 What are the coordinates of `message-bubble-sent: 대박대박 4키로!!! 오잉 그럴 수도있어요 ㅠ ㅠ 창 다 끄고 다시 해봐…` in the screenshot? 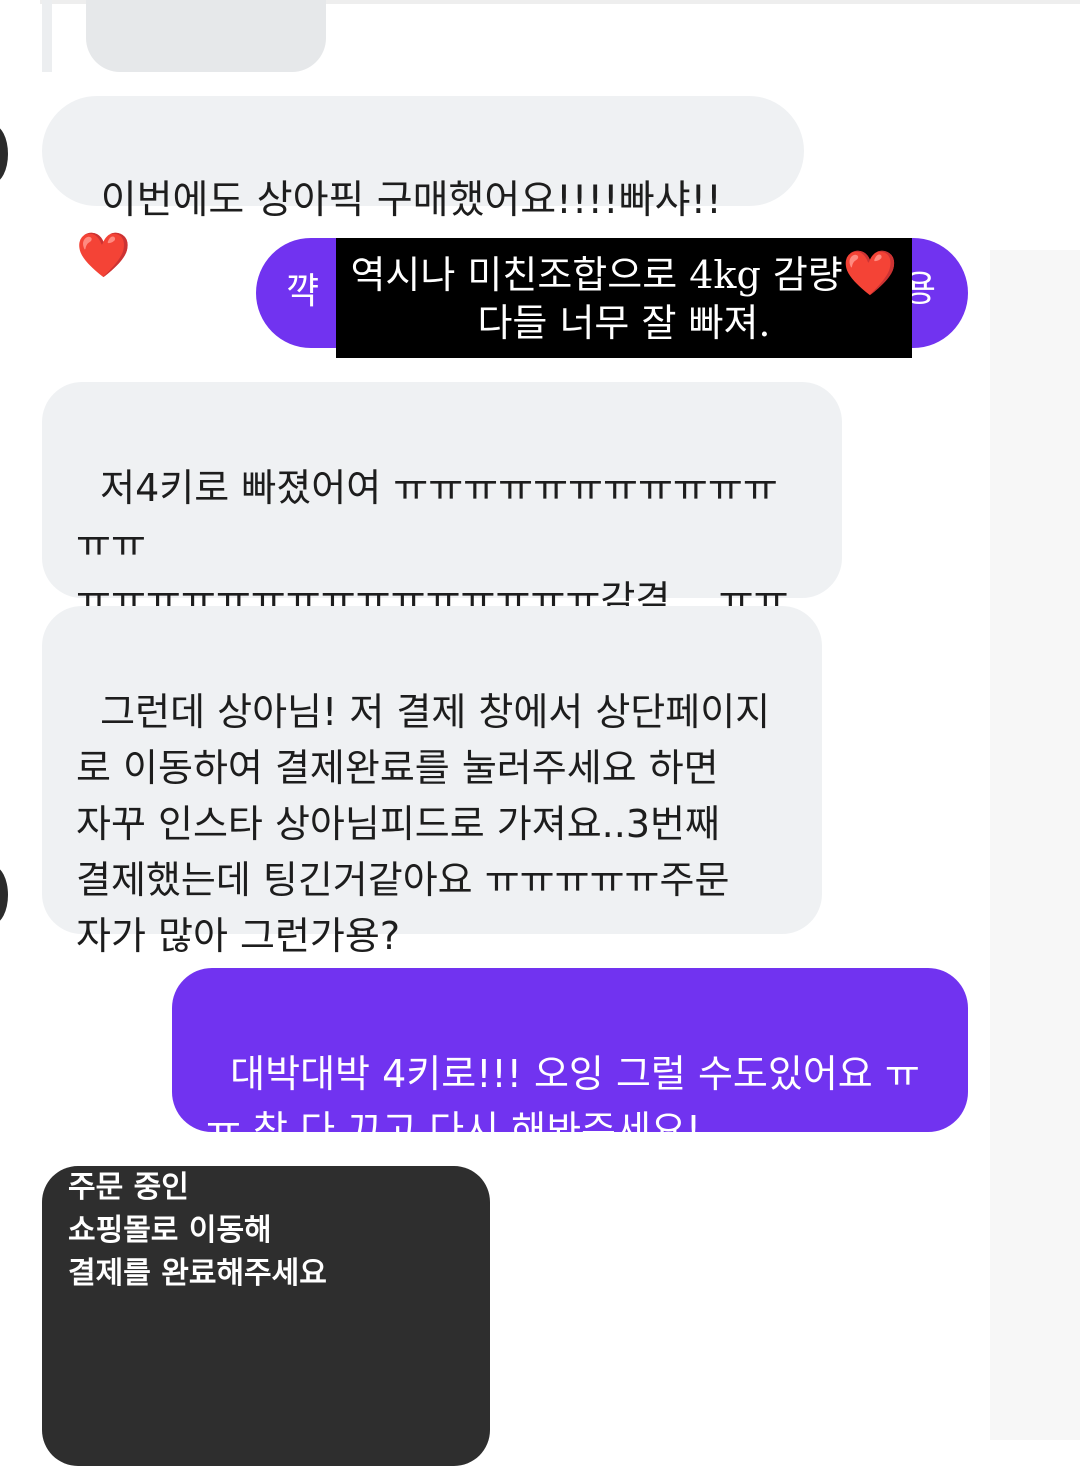 It's located at (570, 1060).